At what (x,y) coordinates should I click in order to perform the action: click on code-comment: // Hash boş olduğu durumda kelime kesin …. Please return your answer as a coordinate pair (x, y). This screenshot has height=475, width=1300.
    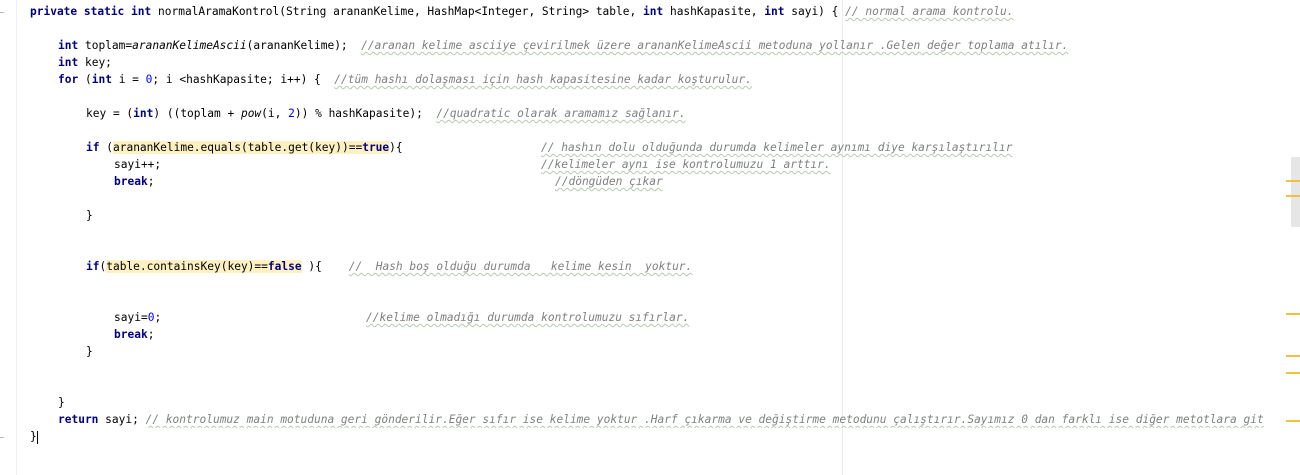
    Looking at the image, I should click on (520, 266).